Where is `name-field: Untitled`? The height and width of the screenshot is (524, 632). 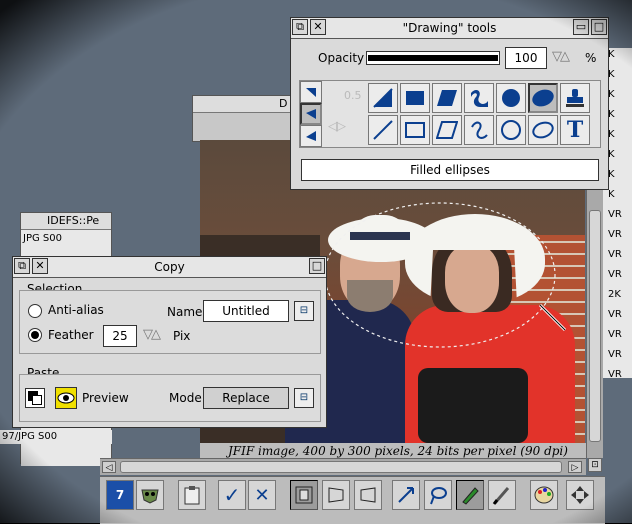 name-field: Untitled is located at coordinates (246, 311).